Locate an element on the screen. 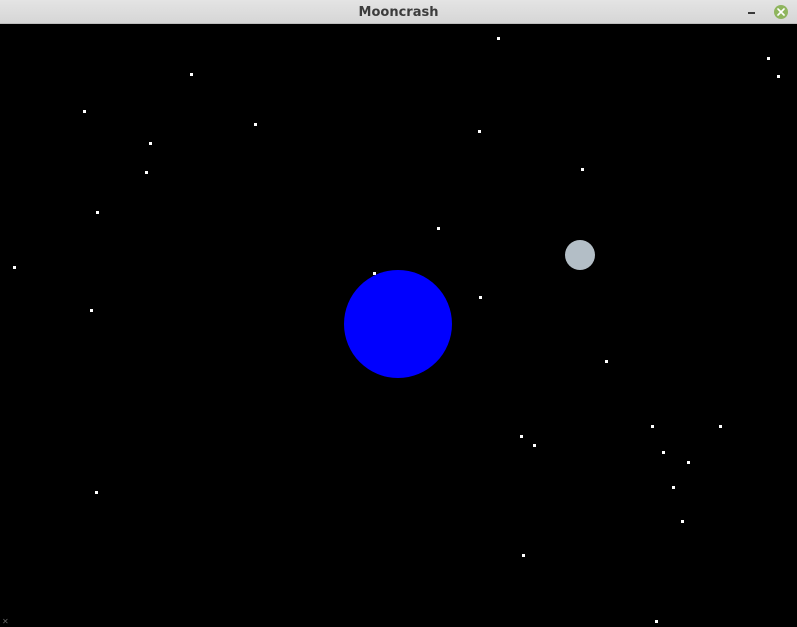 This screenshot has width=797, height=627. planet is located at coordinates (398, 324).